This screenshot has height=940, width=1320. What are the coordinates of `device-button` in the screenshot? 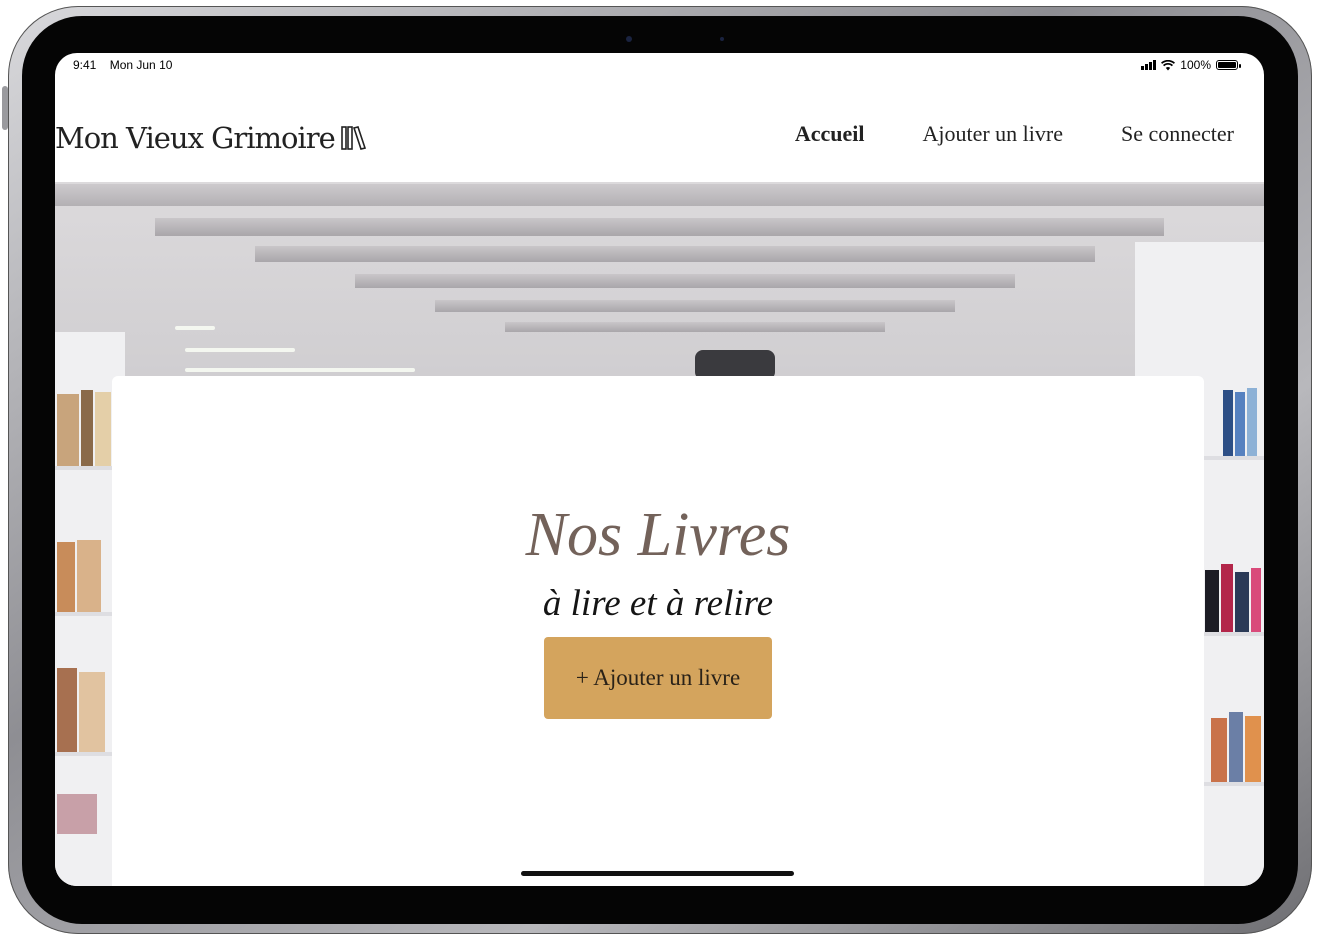 It's located at (5, 108).